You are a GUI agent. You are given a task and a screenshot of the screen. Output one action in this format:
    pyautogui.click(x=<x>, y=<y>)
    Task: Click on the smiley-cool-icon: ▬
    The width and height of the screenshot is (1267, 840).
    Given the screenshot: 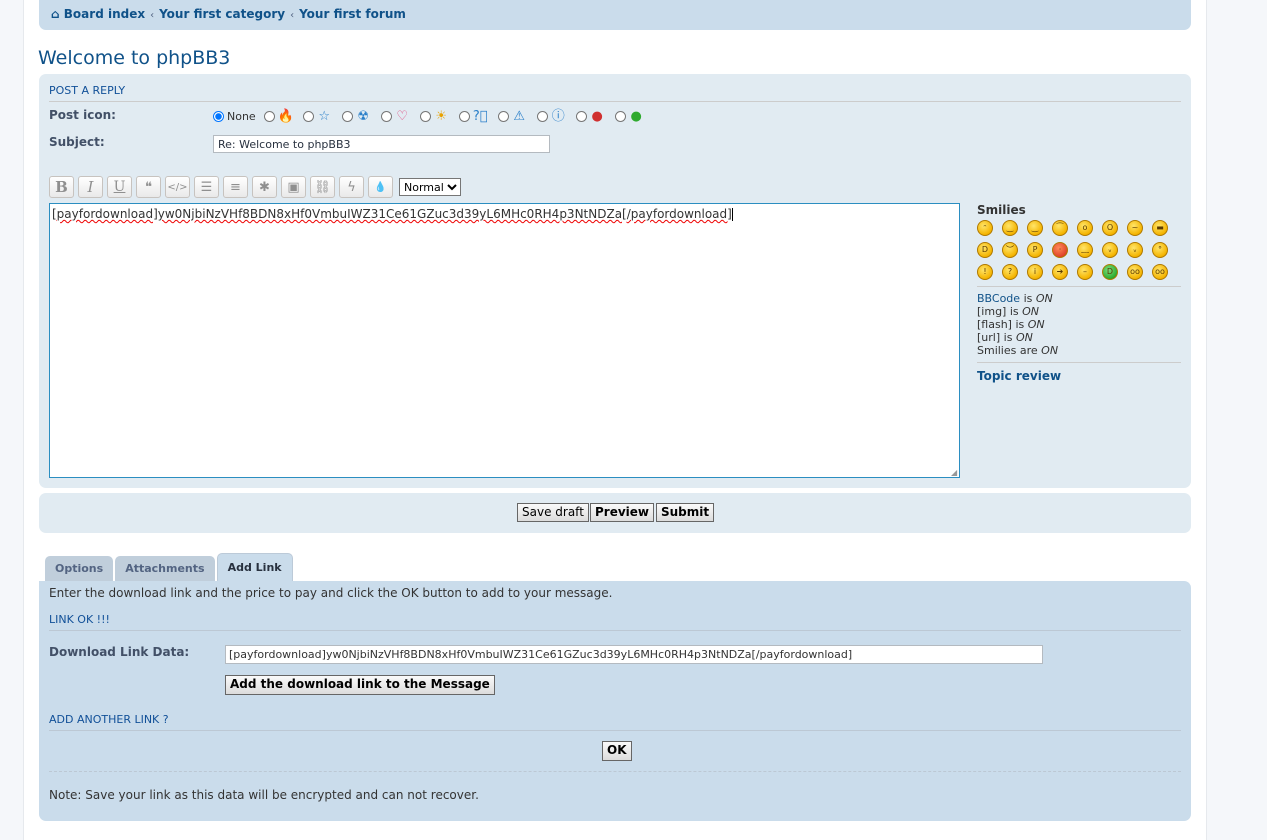 What is the action you would take?
    pyautogui.click(x=1160, y=228)
    